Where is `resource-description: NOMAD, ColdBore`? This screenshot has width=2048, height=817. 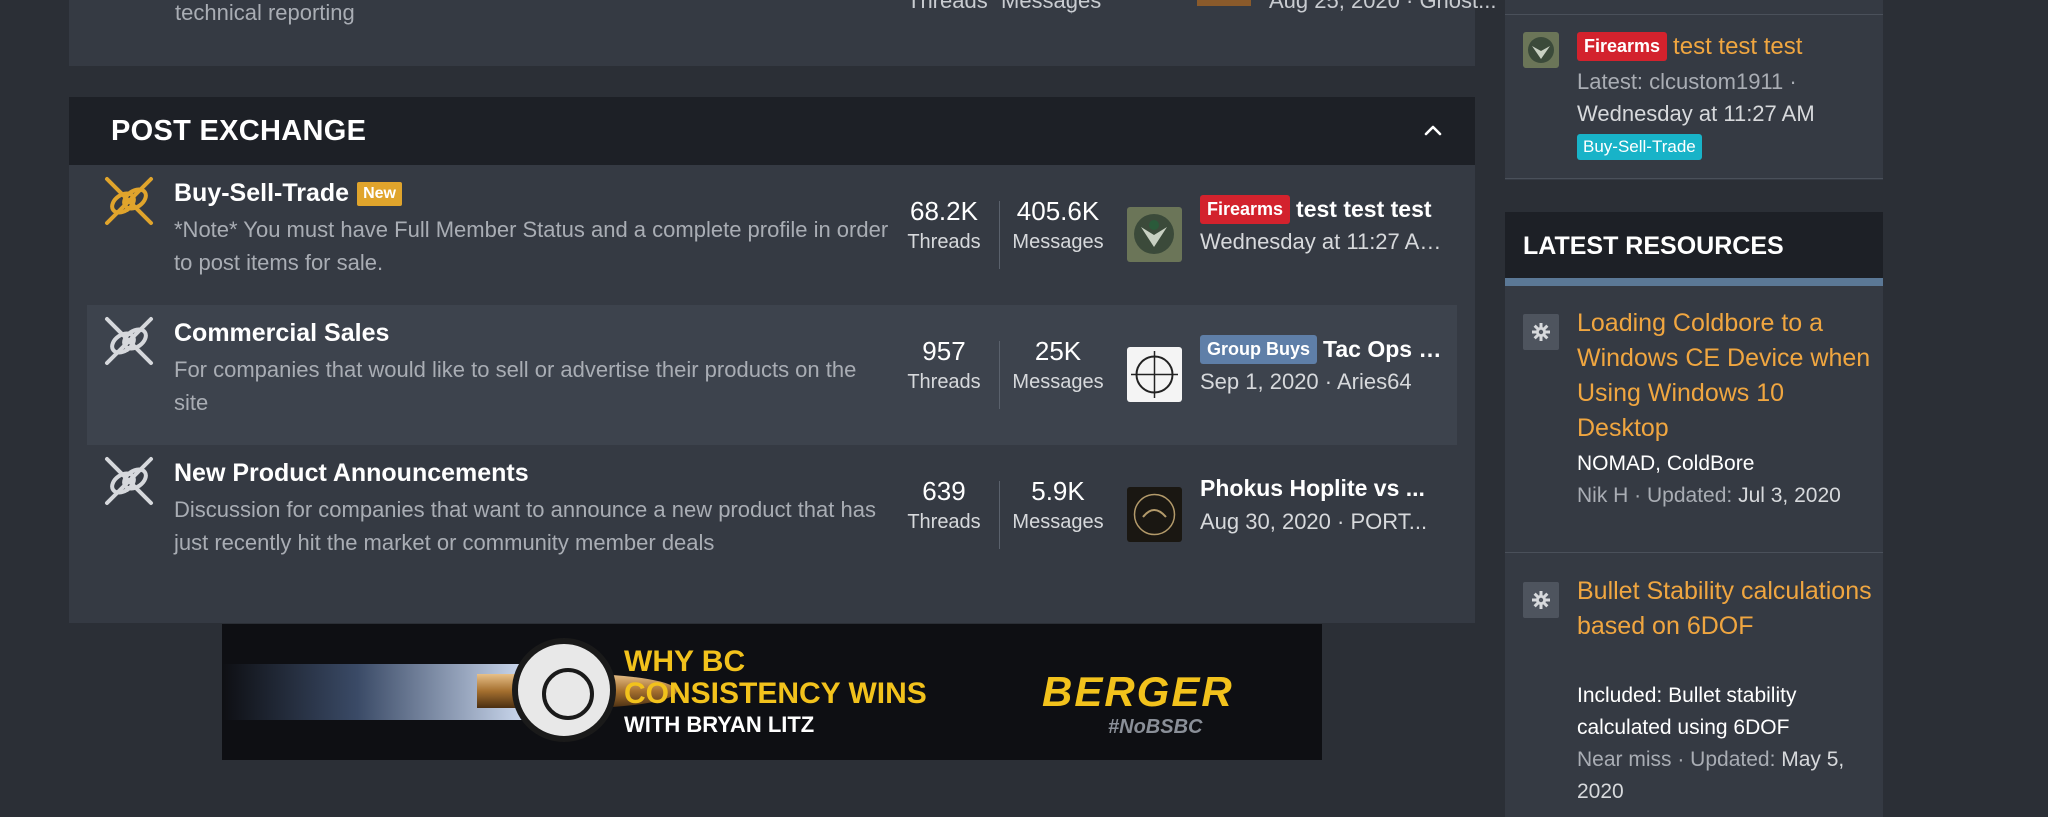 resource-description: NOMAD, ColdBore is located at coordinates (1666, 463).